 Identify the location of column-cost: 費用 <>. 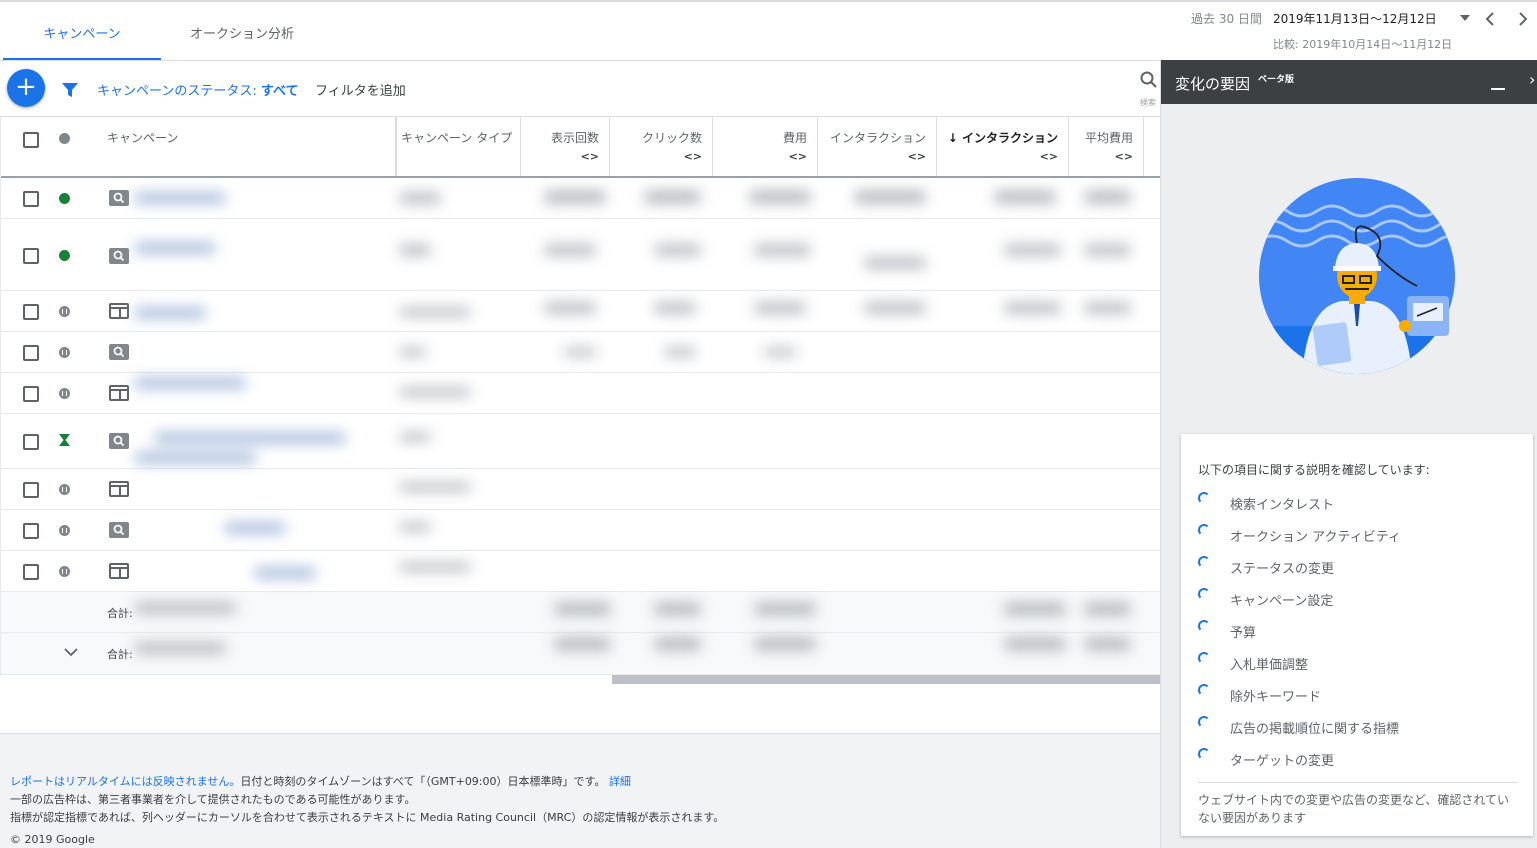
(765, 146).